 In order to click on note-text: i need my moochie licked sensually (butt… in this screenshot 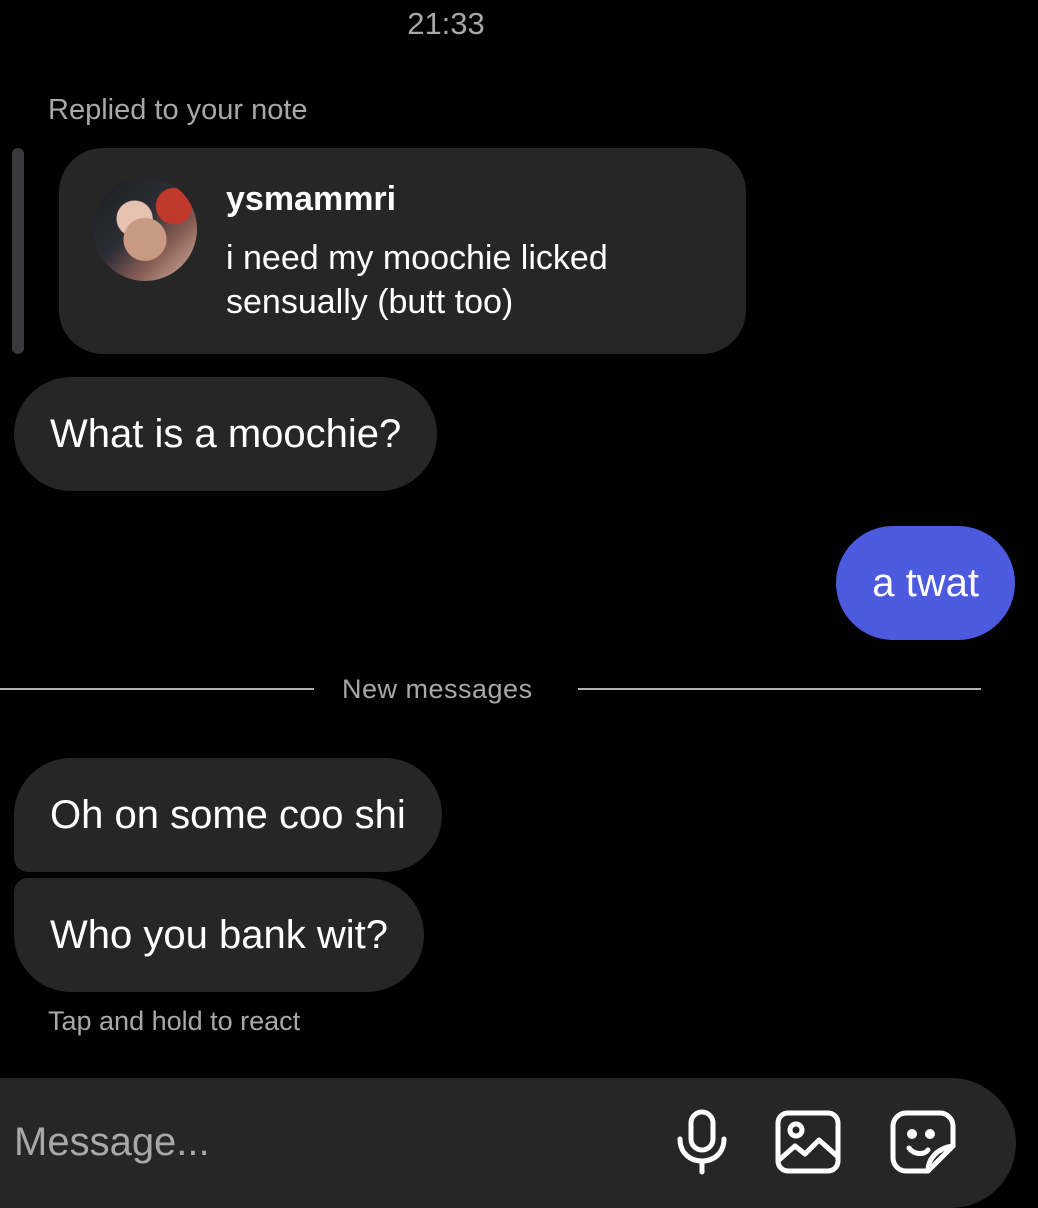, I will do `click(417, 280)`.